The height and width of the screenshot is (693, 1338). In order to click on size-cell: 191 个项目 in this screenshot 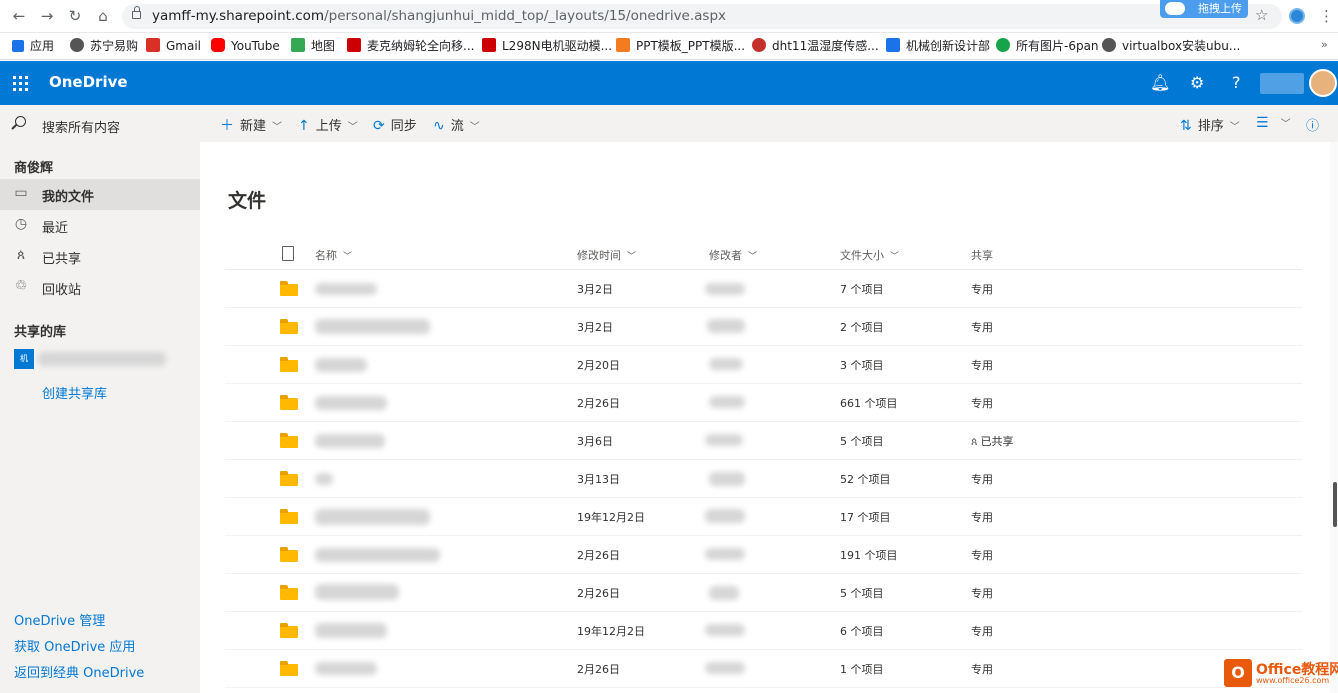, I will do `click(869, 555)`.